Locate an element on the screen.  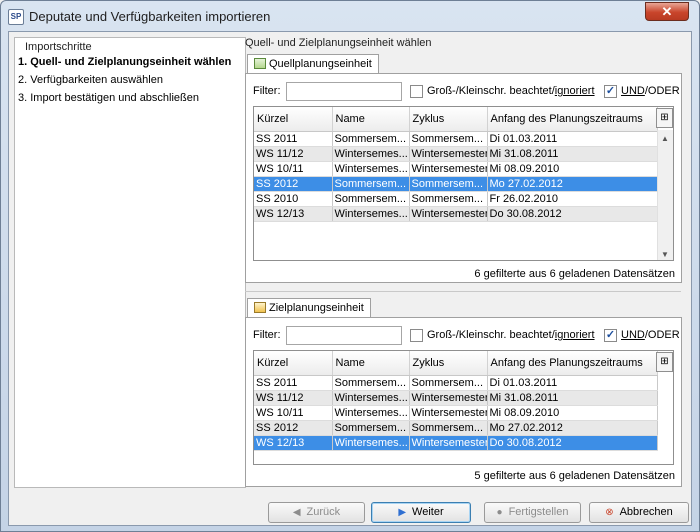
target-and-label: UND/ODER is located at coordinates (650, 335).